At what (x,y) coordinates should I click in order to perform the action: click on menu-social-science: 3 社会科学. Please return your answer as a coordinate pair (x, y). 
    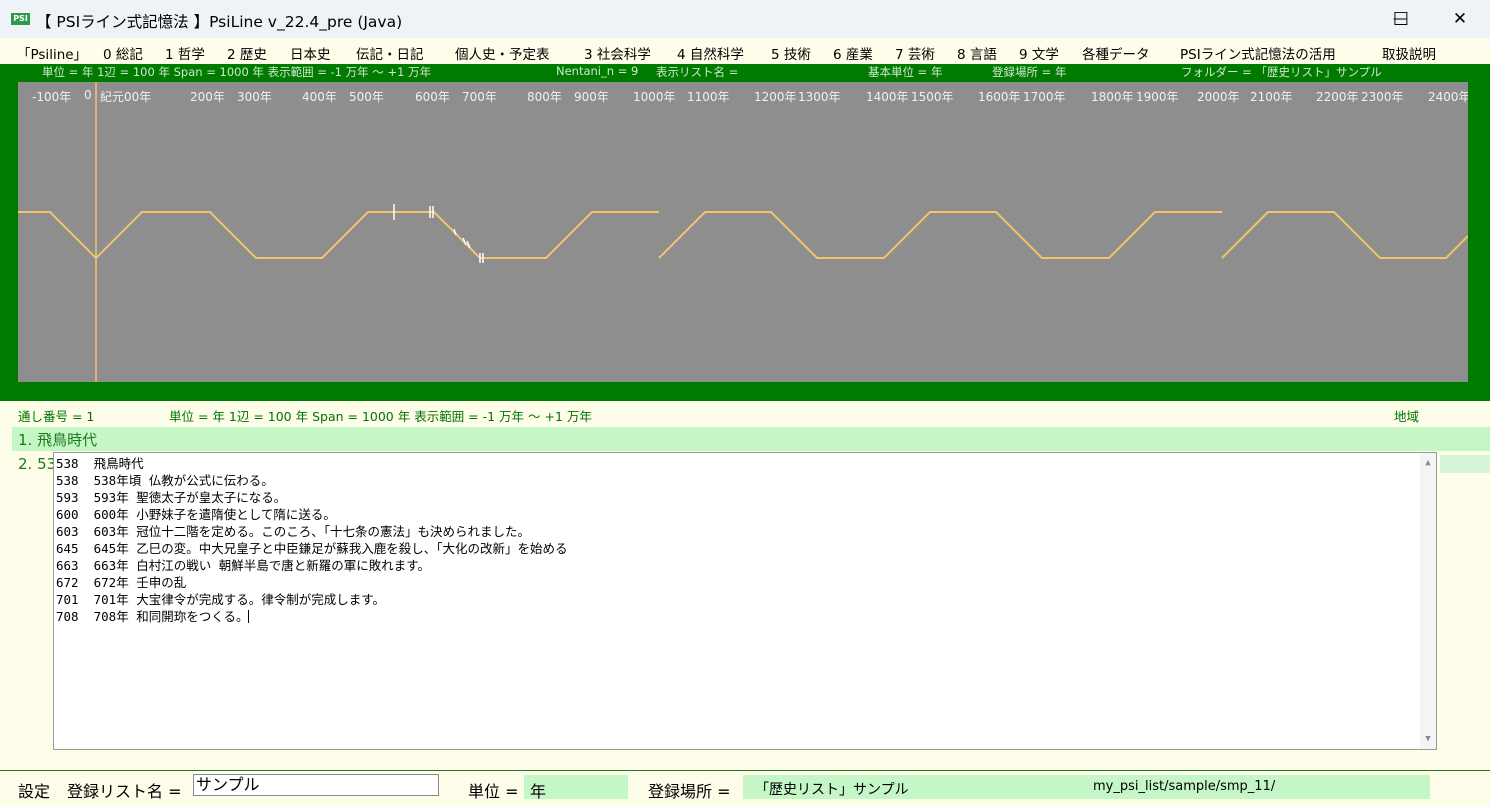
    Looking at the image, I should click on (617, 53).